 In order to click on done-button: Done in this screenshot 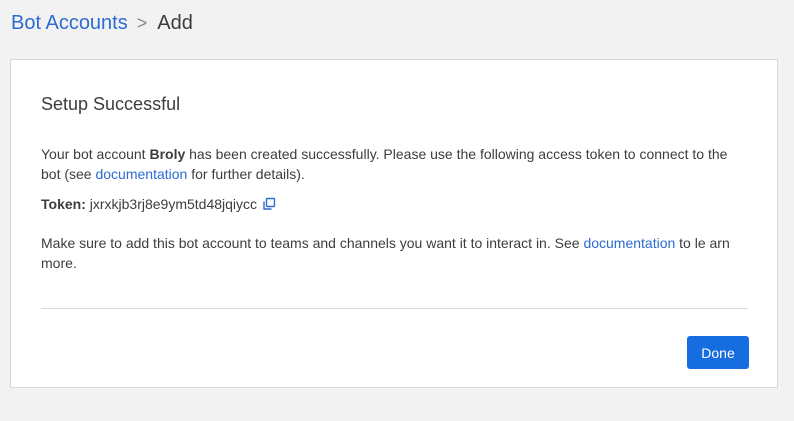, I will do `click(718, 352)`.